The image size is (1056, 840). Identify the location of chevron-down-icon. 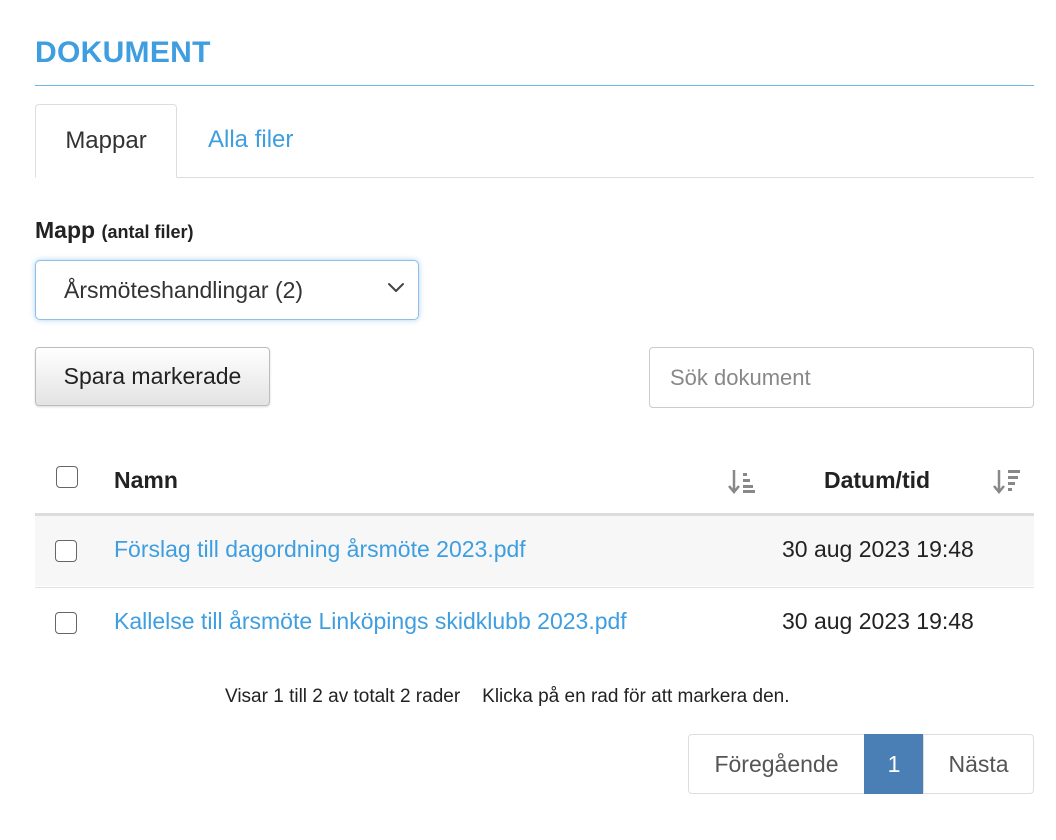
(396, 287).